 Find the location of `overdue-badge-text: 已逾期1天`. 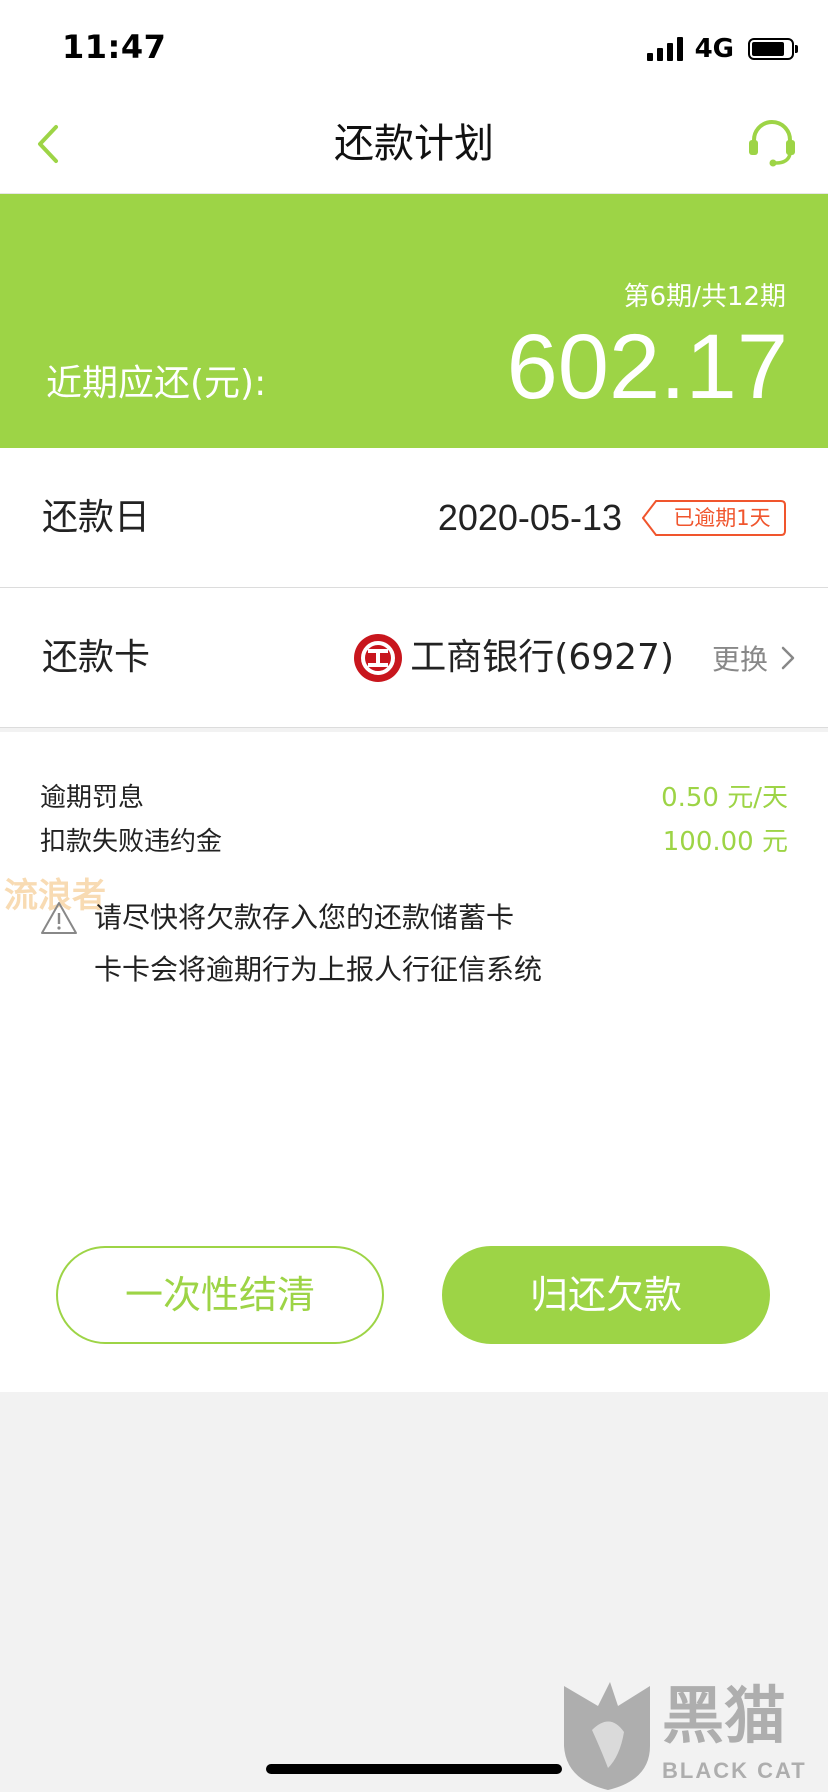

overdue-badge-text: 已逾期1天 is located at coordinates (722, 518).